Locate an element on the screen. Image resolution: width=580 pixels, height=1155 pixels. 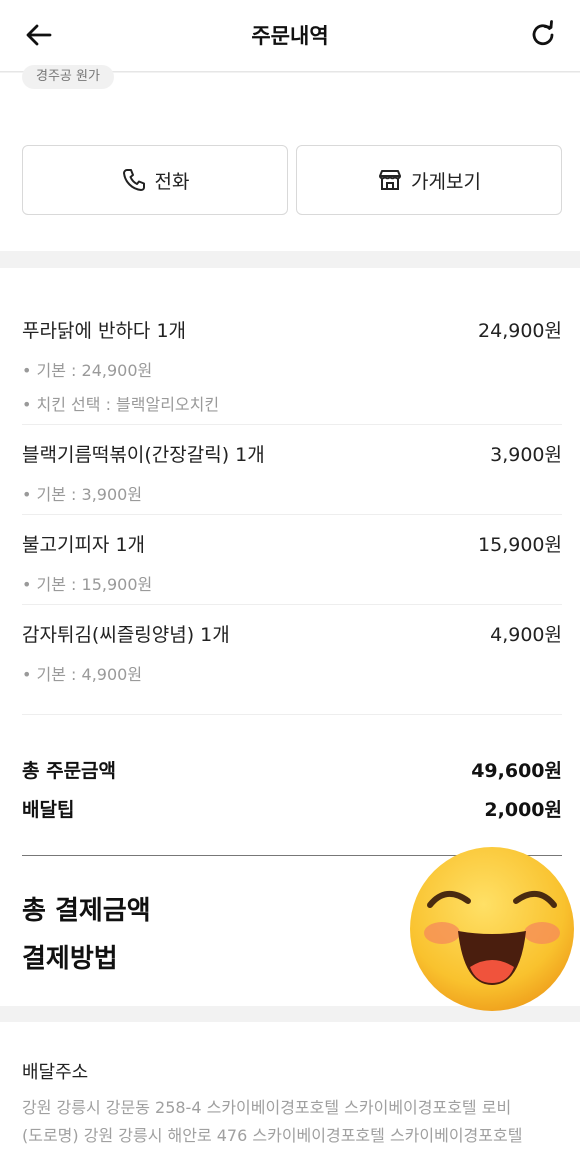
store-icon is located at coordinates (390, 180).